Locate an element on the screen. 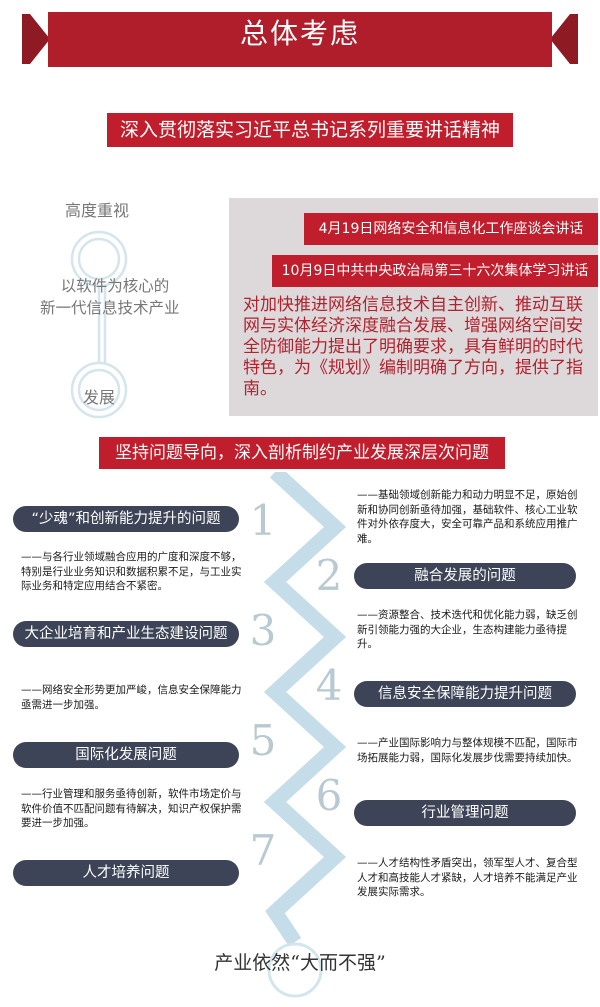 The image size is (600, 1007). problem-pill-1: “少魂”和创新能力提升的问题 is located at coordinates (126, 519).